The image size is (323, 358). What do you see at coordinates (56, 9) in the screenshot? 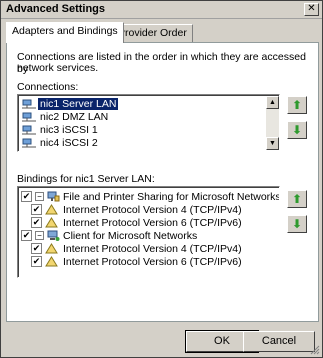
I see `window-title: Advanced Settings` at bounding box center [56, 9].